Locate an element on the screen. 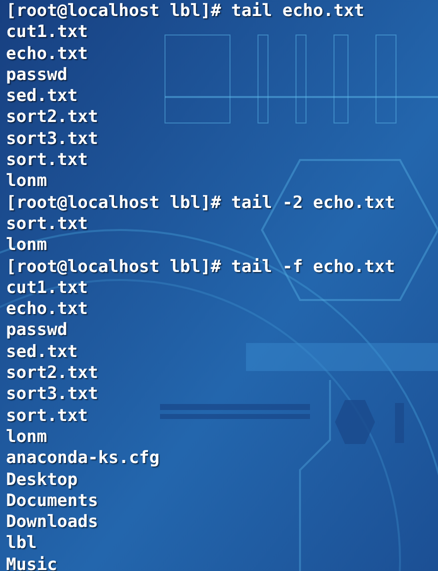 The width and height of the screenshot is (438, 571). terminal-line: Desktop is located at coordinates (42, 480).